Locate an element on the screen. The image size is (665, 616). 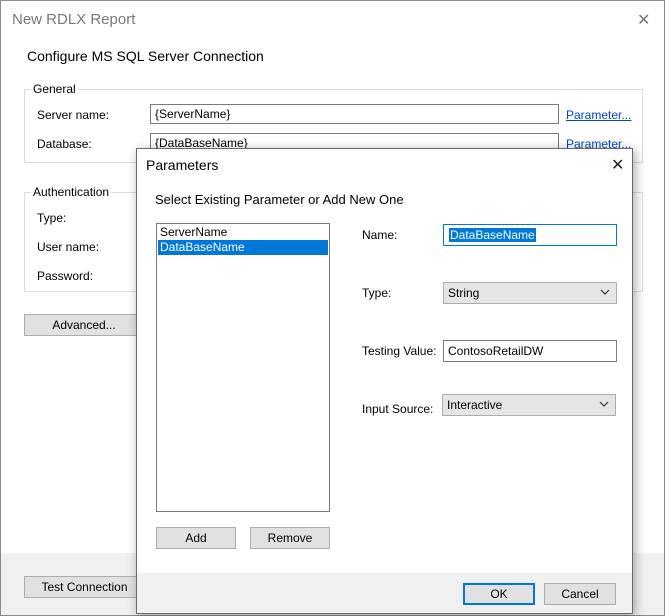
input-source-label: Input Source: is located at coordinates (398, 409).